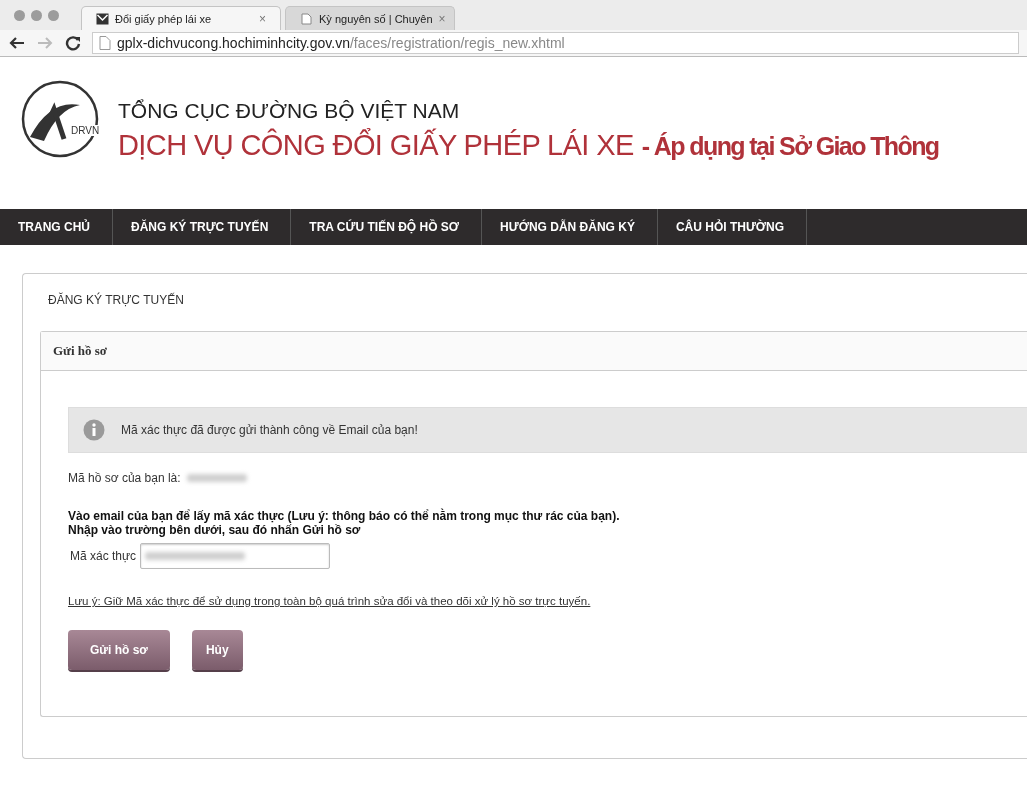 Image resolution: width=1027 pixels, height=798 pixels. I want to click on address-bar: gplx-dichvucong.hochiminhcity.gov.vn/faces/registration/regis_new.xhtml, so click(555, 43).